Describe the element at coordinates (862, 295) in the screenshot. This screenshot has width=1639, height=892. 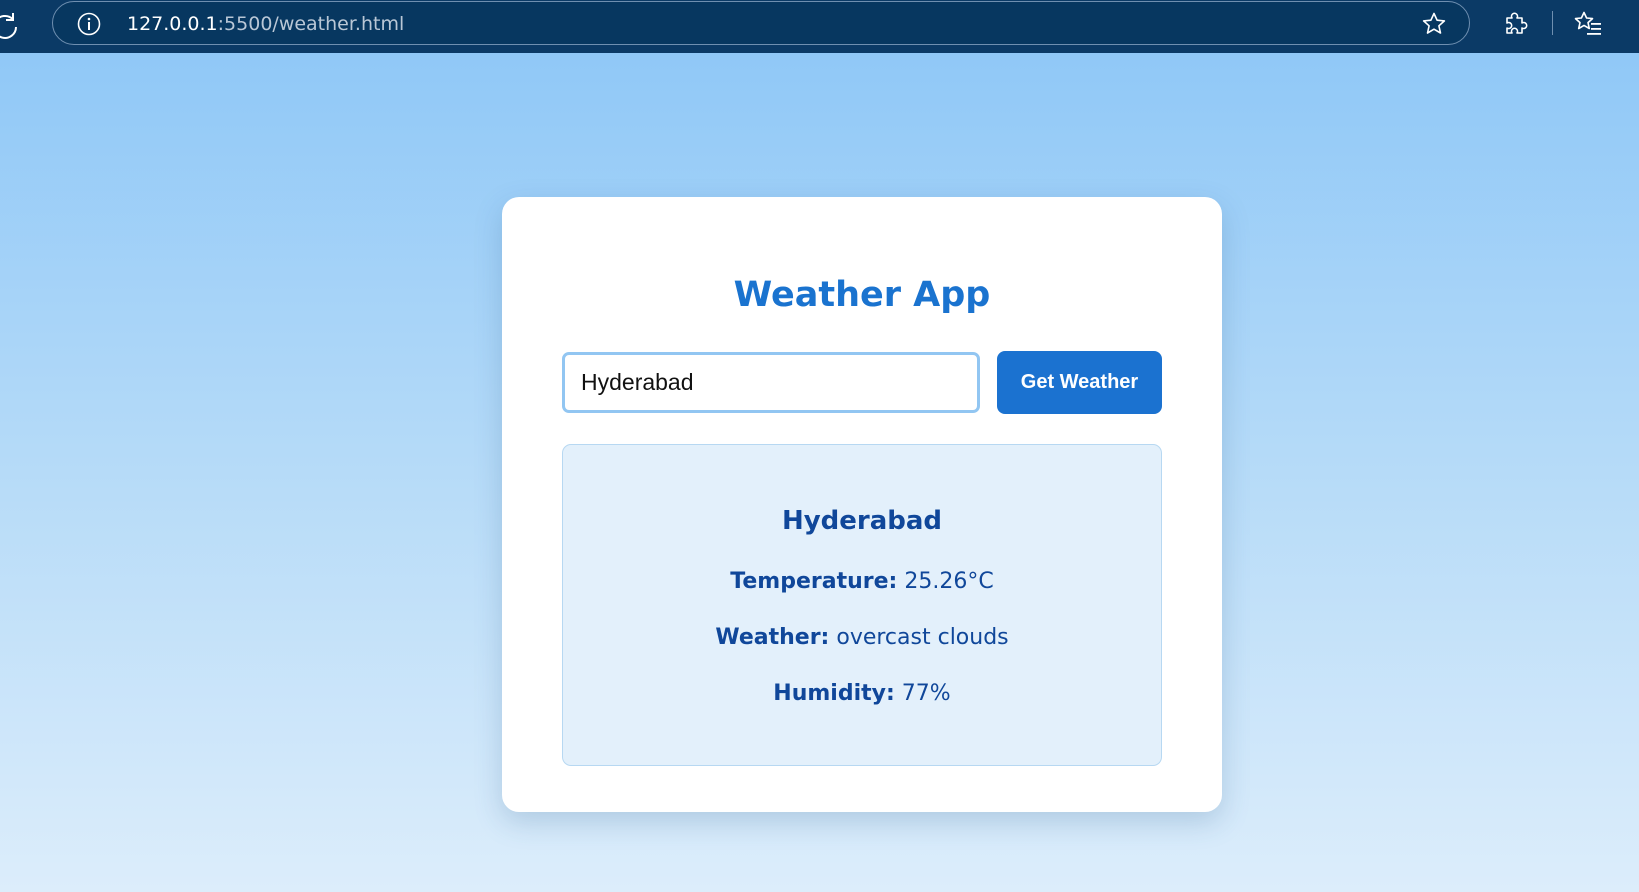
I see `app-title: Weather App` at that location.